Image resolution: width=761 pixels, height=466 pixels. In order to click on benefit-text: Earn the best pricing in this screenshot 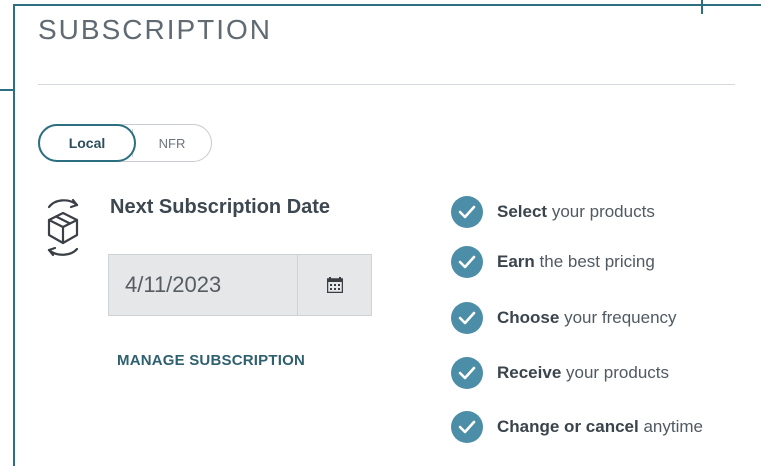, I will do `click(576, 261)`.